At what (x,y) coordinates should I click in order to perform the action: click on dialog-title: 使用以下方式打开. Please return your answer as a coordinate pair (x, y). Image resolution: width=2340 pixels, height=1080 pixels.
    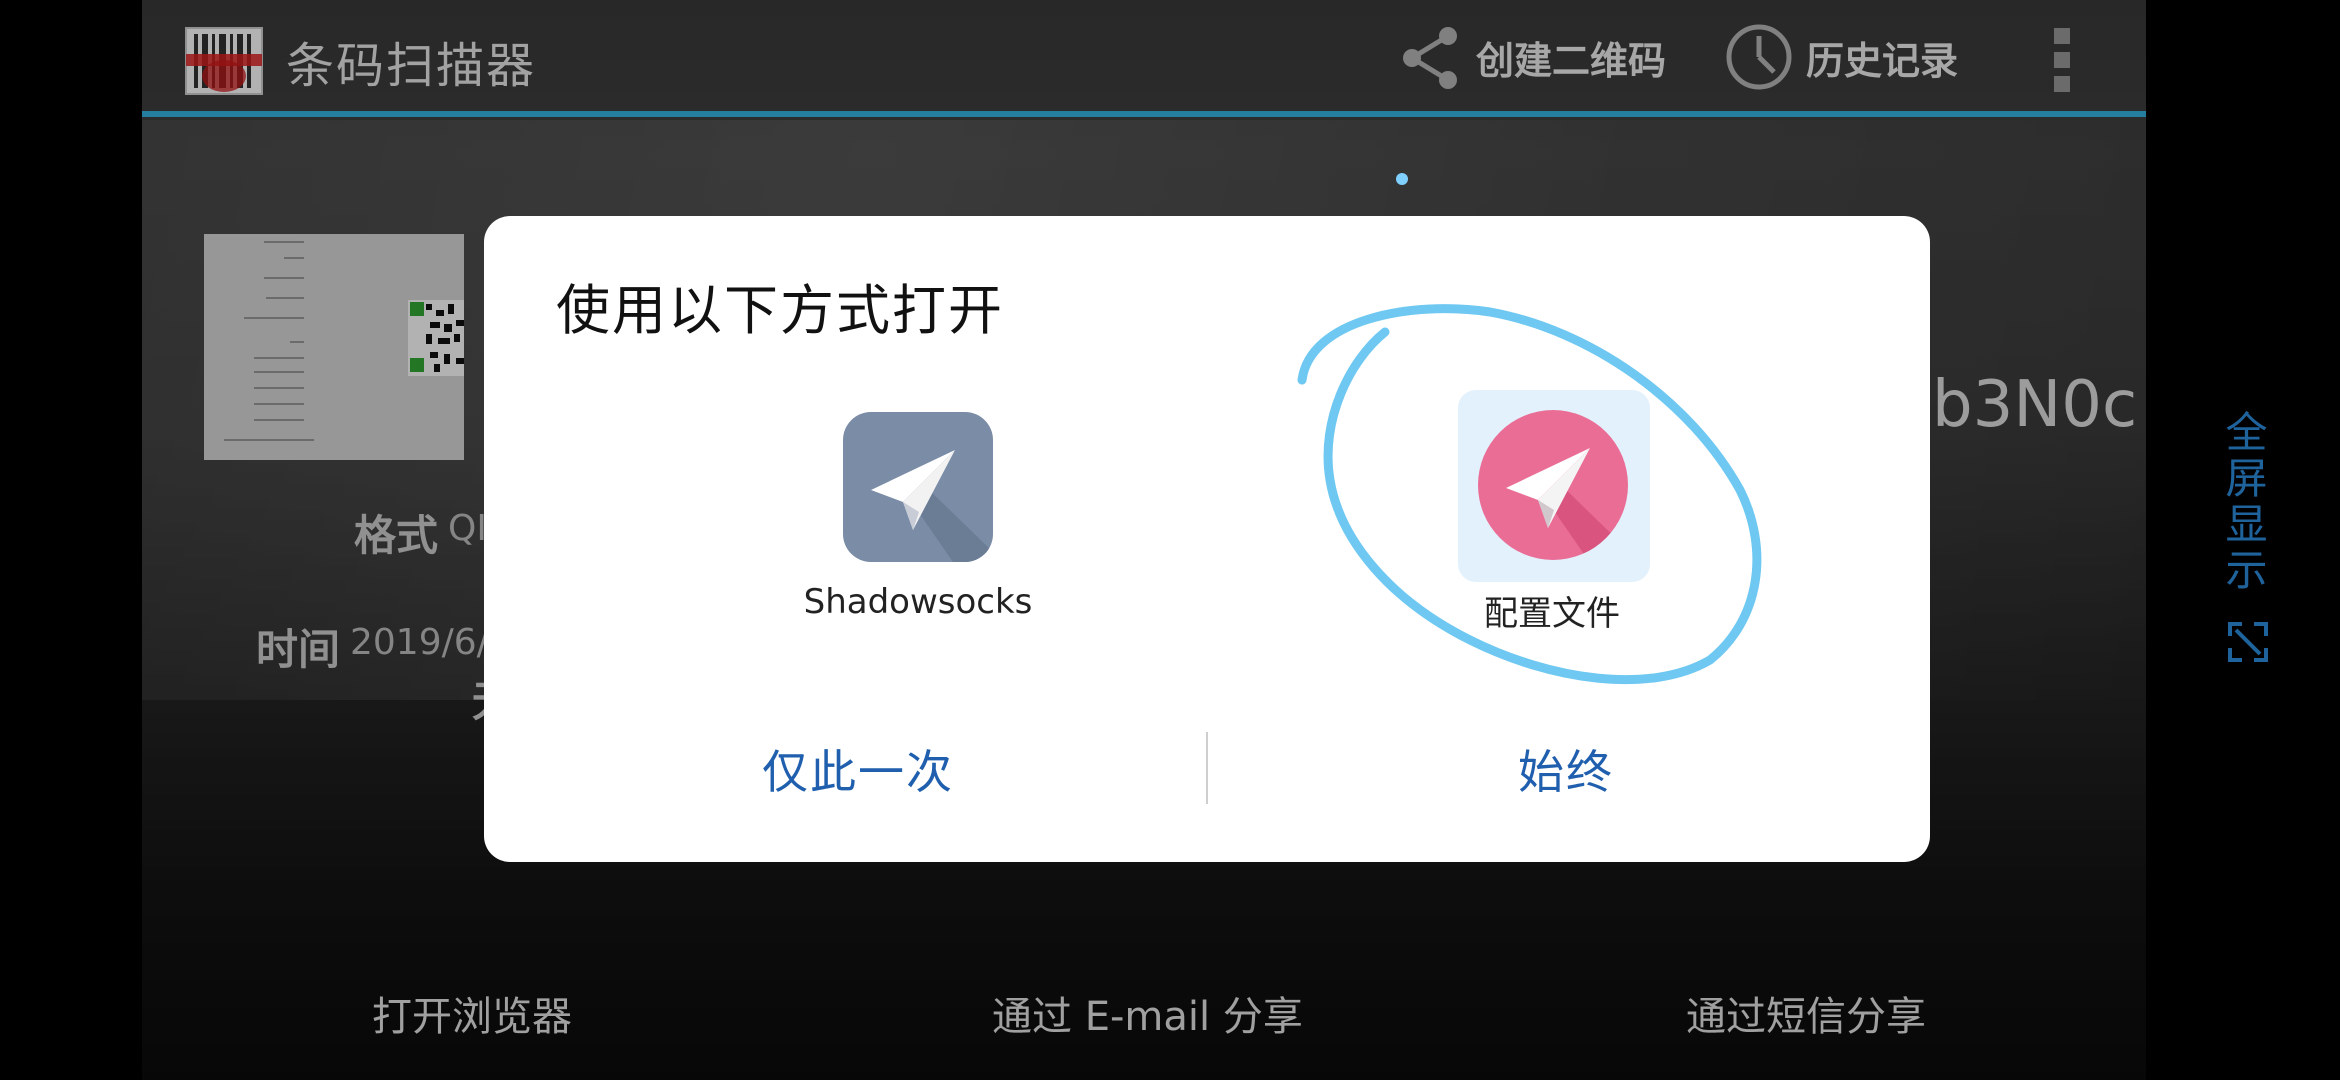
    Looking at the image, I should click on (780, 310).